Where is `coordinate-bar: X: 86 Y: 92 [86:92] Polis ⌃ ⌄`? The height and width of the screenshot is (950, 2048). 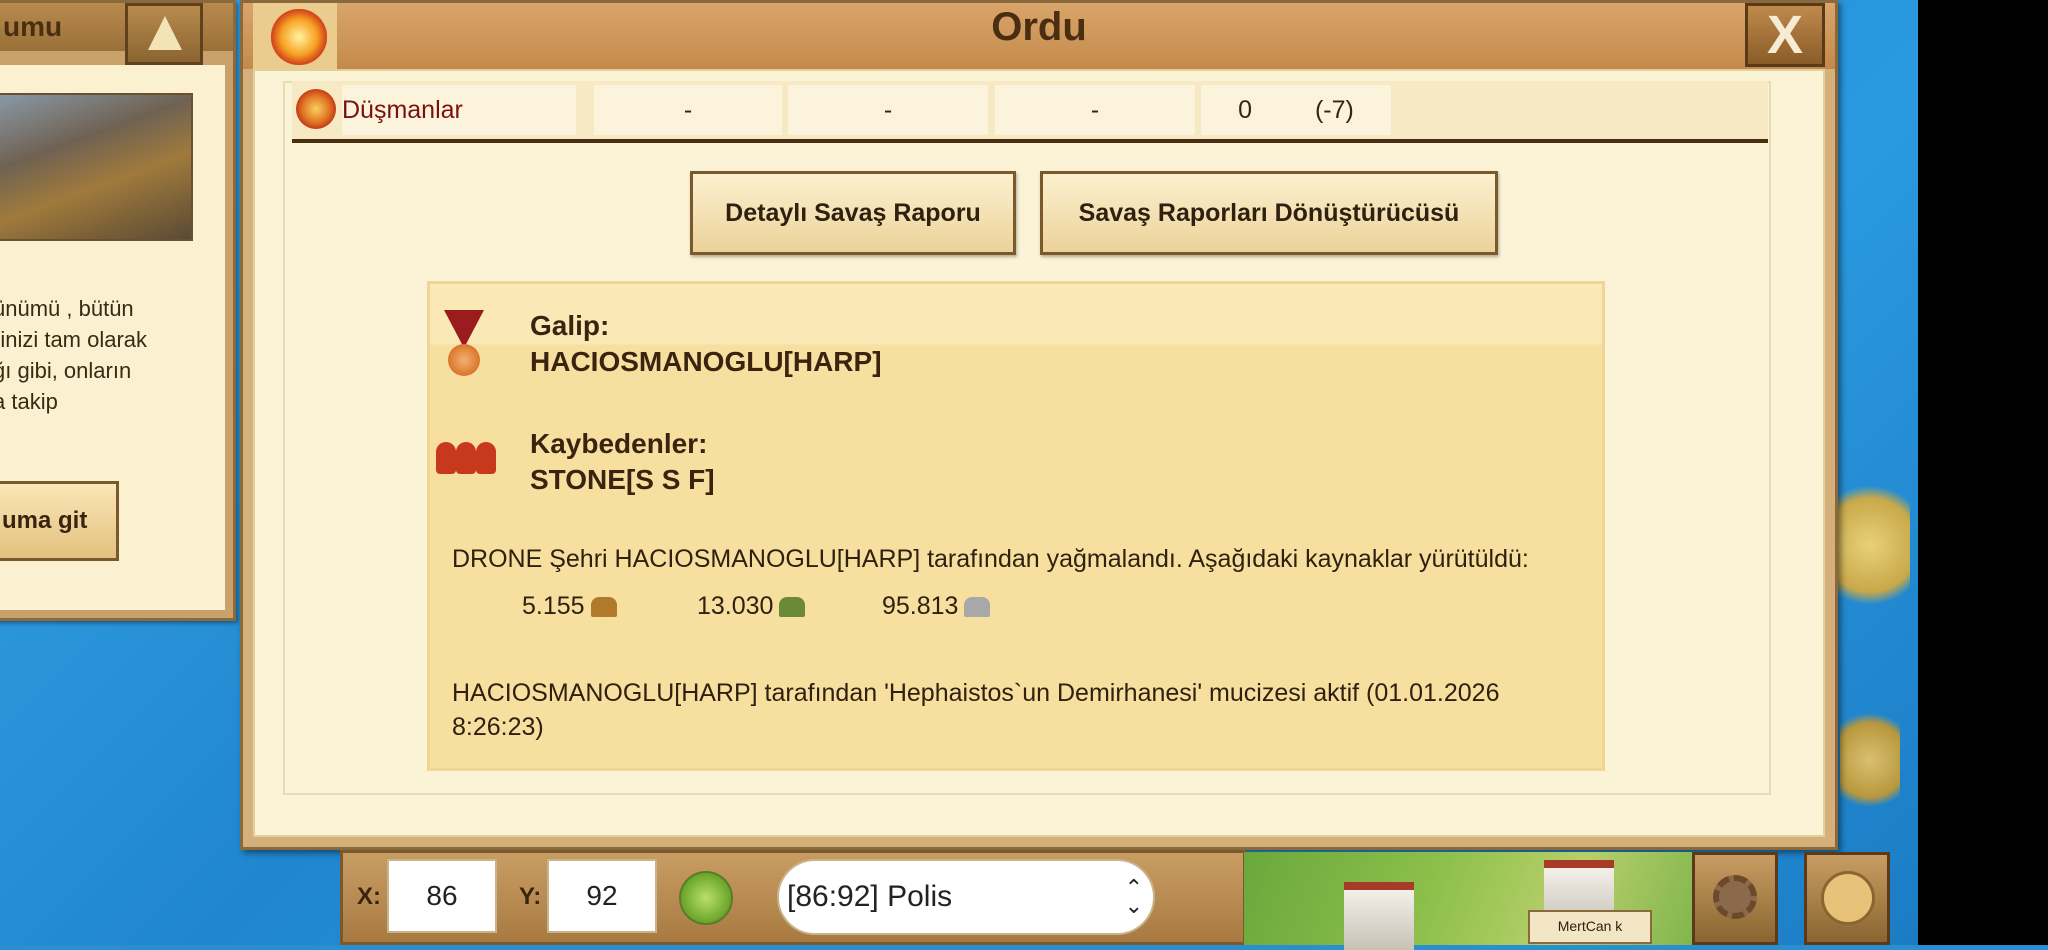 coordinate-bar: X: 86 Y: 92 [86:92] Polis ⌃ ⌄ is located at coordinates (793, 897).